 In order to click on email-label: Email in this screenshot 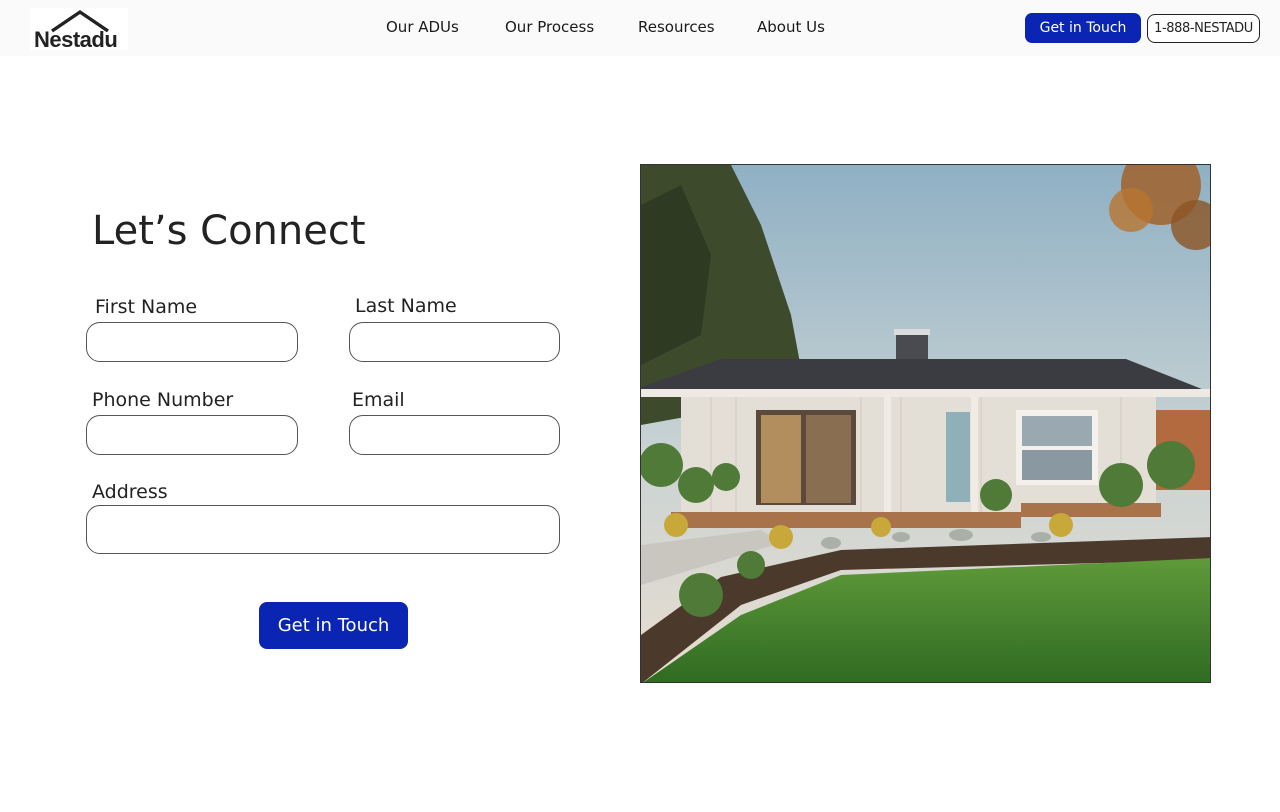, I will do `click(378, 400)`.